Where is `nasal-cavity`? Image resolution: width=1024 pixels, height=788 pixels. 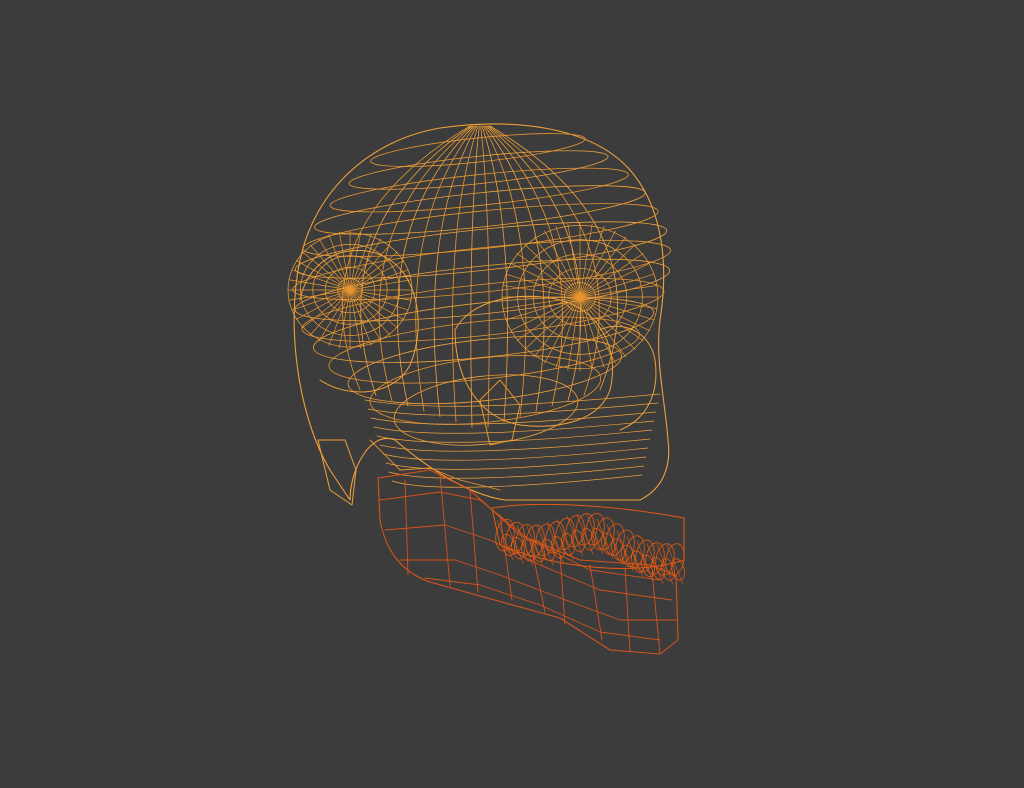 nasal-cavity is located at coordinates (500, 412).